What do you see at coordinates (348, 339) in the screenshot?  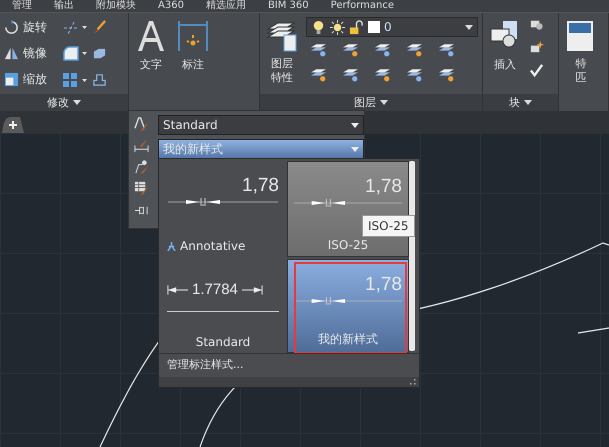 I see `style-name: 我的新样式` at bounding box center [348, 339].